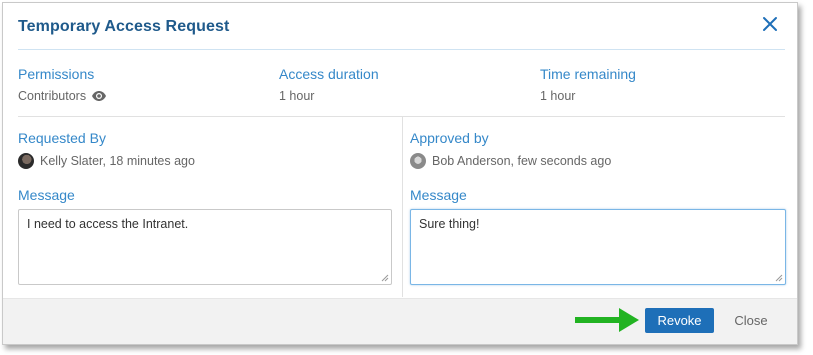 The width and height of the screenshot is (813, 355). I want to click on access-duration-value: 1 hour, so click(297, 96).